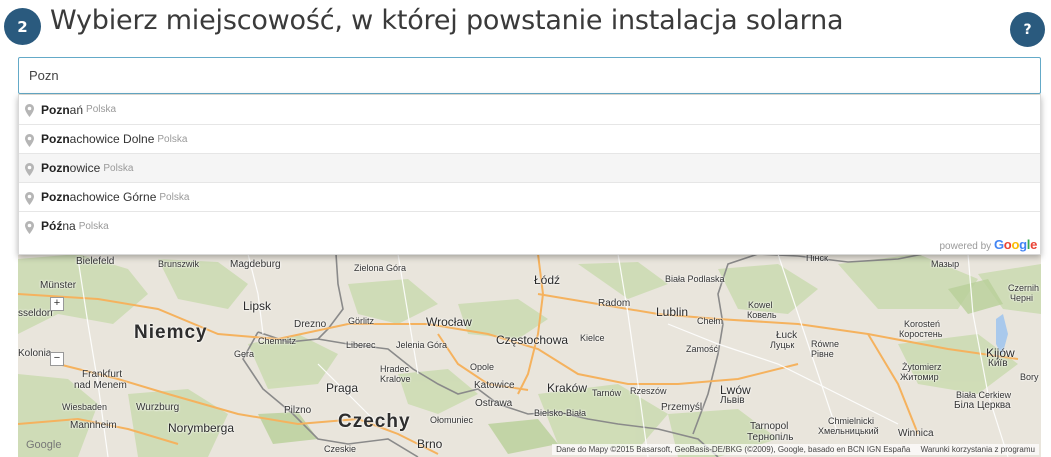 Image resolution: width=1051 pixels, height=457 pixels. Describe the element at coordinates (85, 407) in the screenshot. I see `map-label: Wiesbaden` at that location.